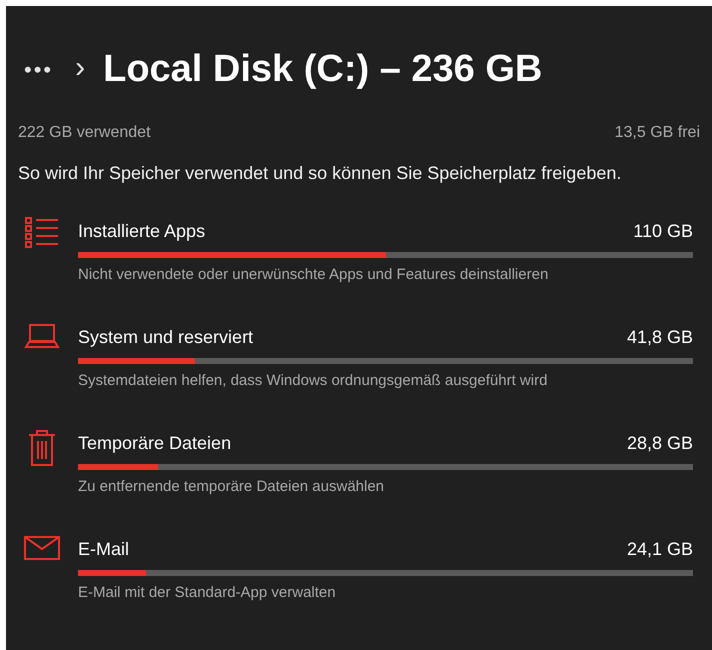 Image resolution: width=712 pixels, height=650 pixels. What do you see at coordinates (155, 443) in the screenshot?
I see `category-name: Temporäre Dateien` at bounding box center [155, 443].